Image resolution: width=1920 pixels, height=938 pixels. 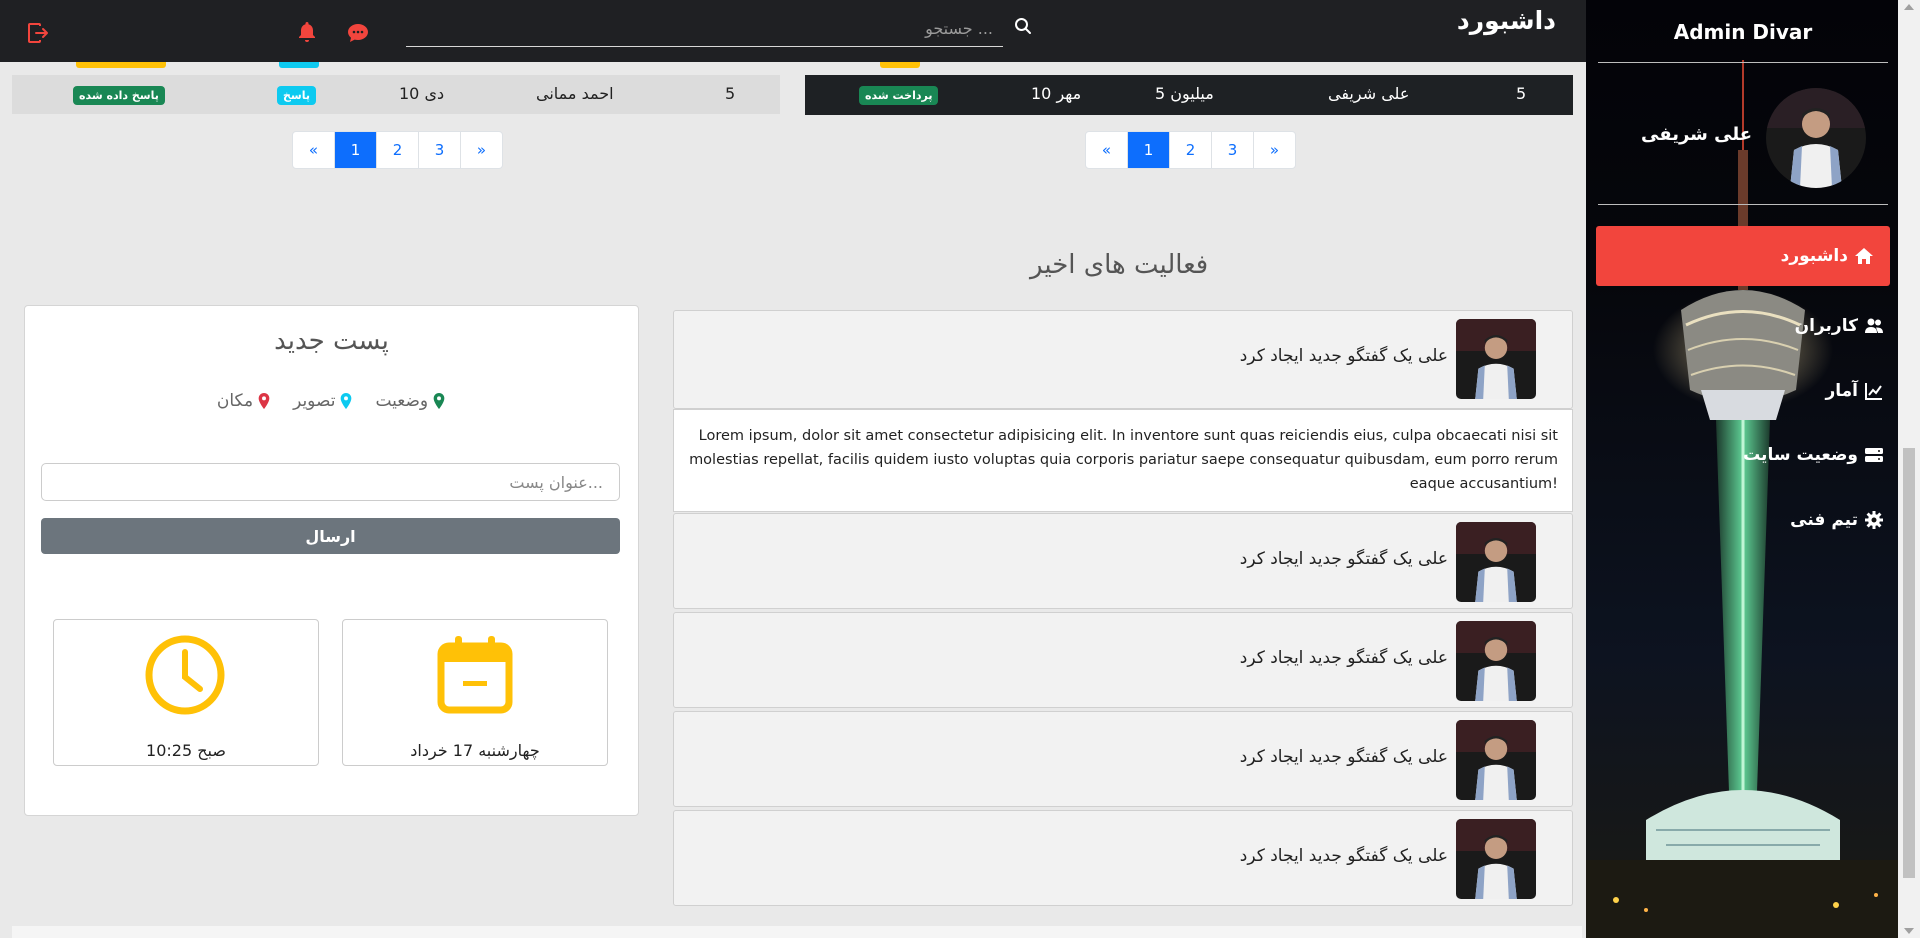 I want to click on search-icon, so click(x=1023, y=26).